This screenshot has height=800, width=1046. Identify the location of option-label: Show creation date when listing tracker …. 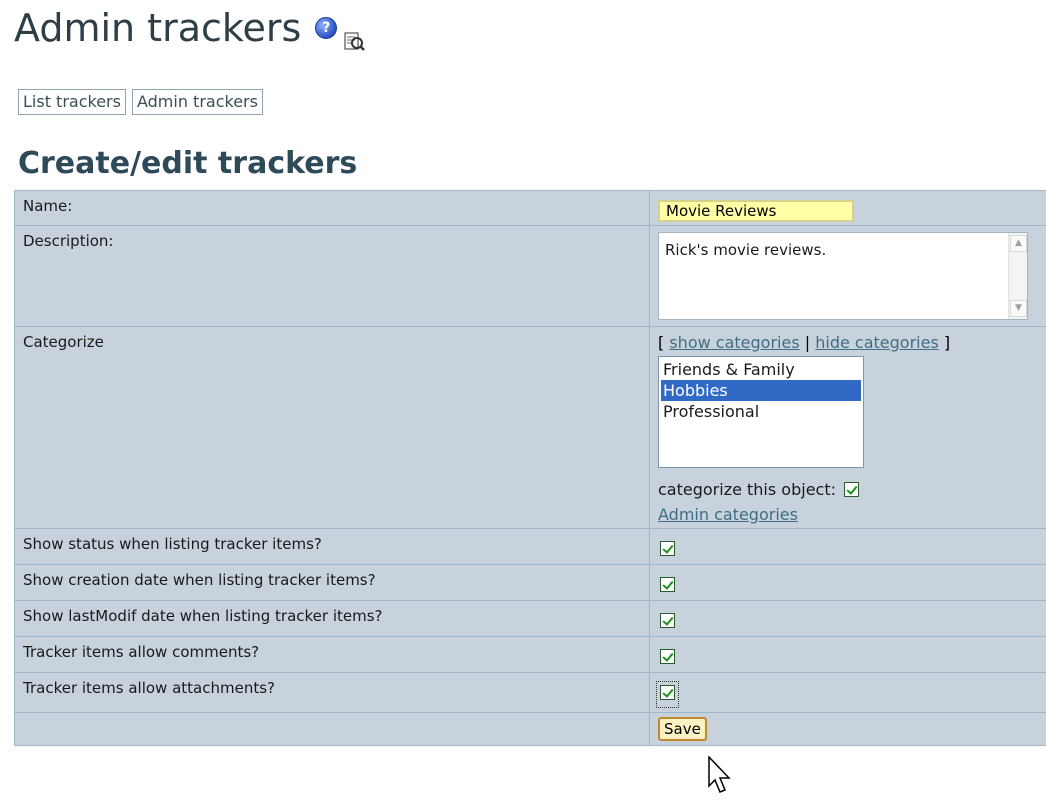
(332, 582).